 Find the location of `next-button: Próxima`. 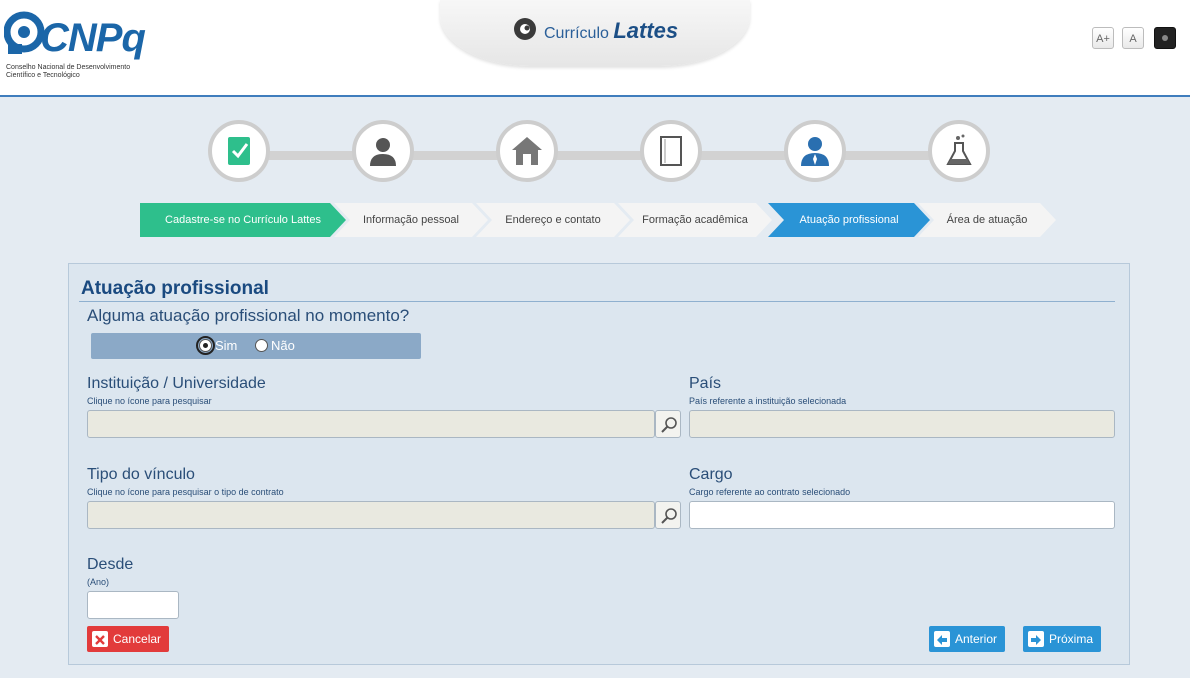

next-button: Próxima is located at coordinates (1062, 639).